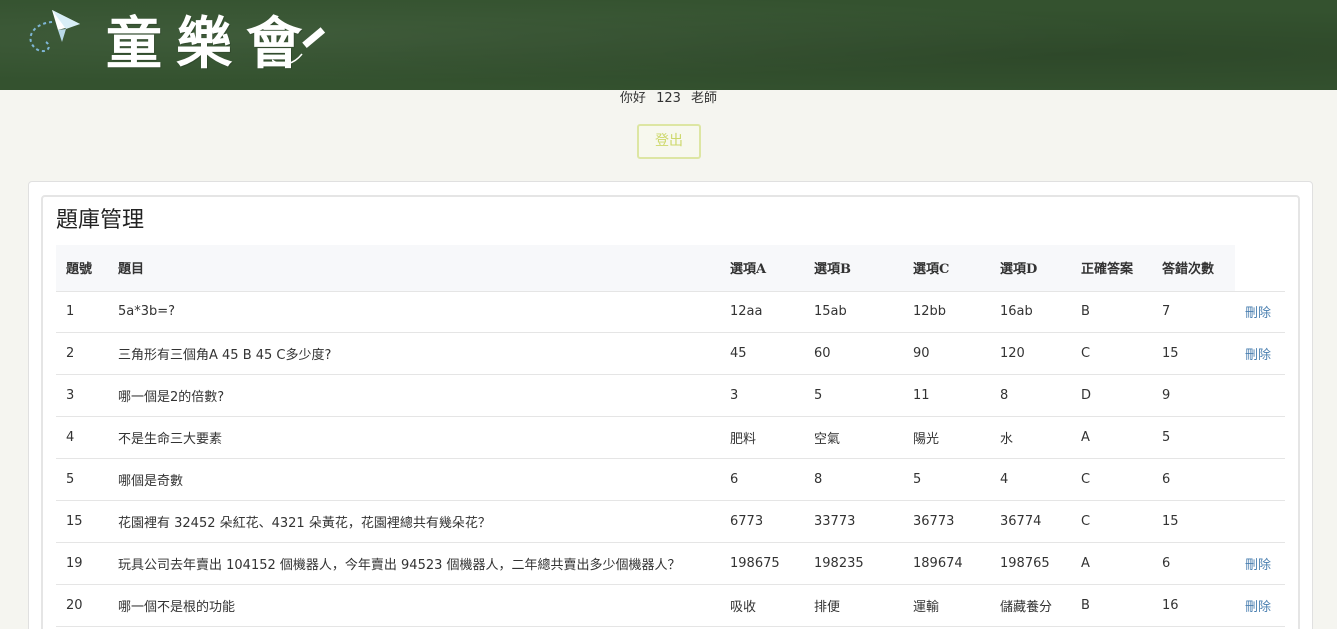  I want to click on cell-answer: A, so click(1111, 563).